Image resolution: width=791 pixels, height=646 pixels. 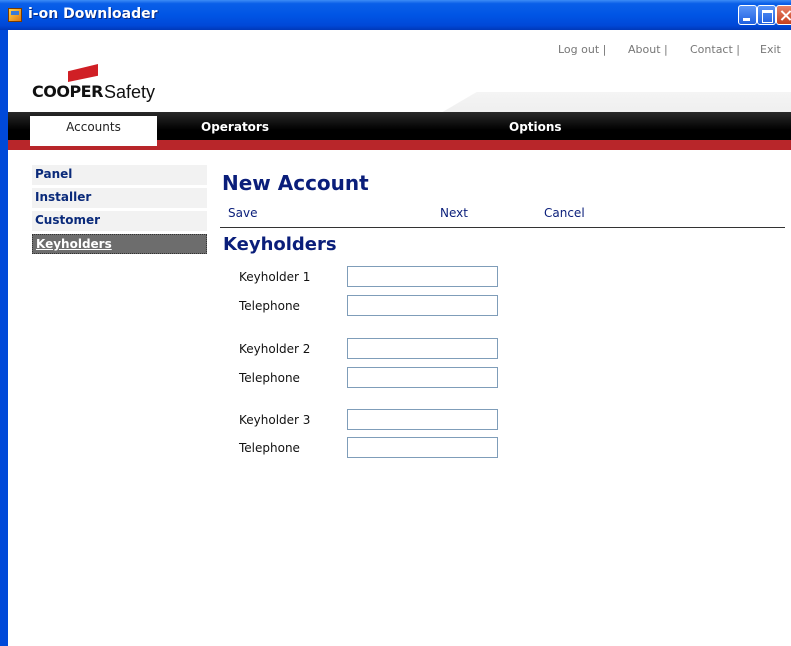 I want to click on app-icon, so click(x=15, y=15).